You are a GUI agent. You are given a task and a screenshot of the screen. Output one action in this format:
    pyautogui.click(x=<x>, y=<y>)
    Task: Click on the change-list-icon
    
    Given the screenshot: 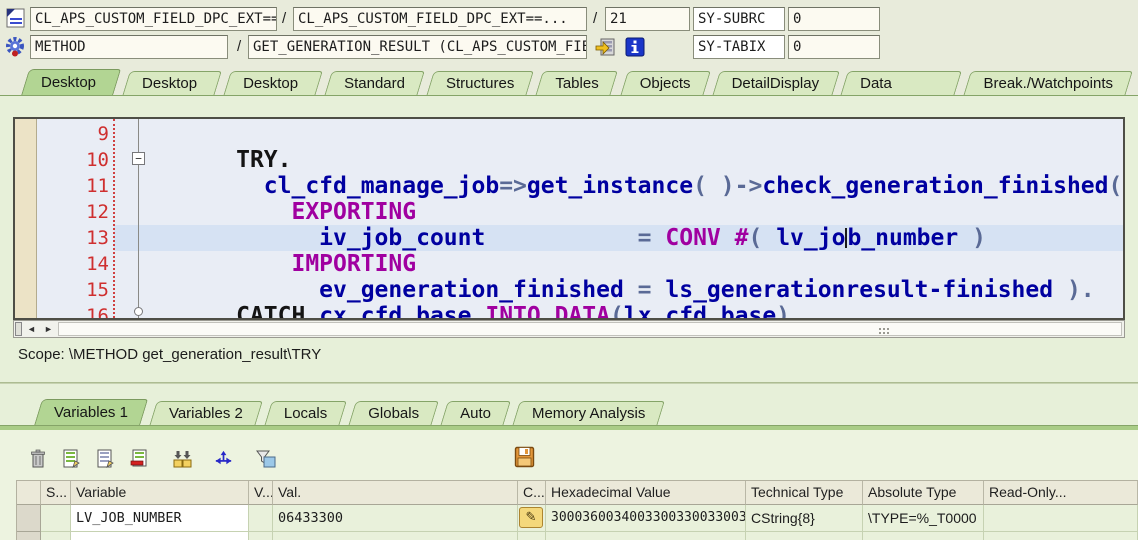 What is the action you would take?
    pyautogui.click(x=71, y=459)
    